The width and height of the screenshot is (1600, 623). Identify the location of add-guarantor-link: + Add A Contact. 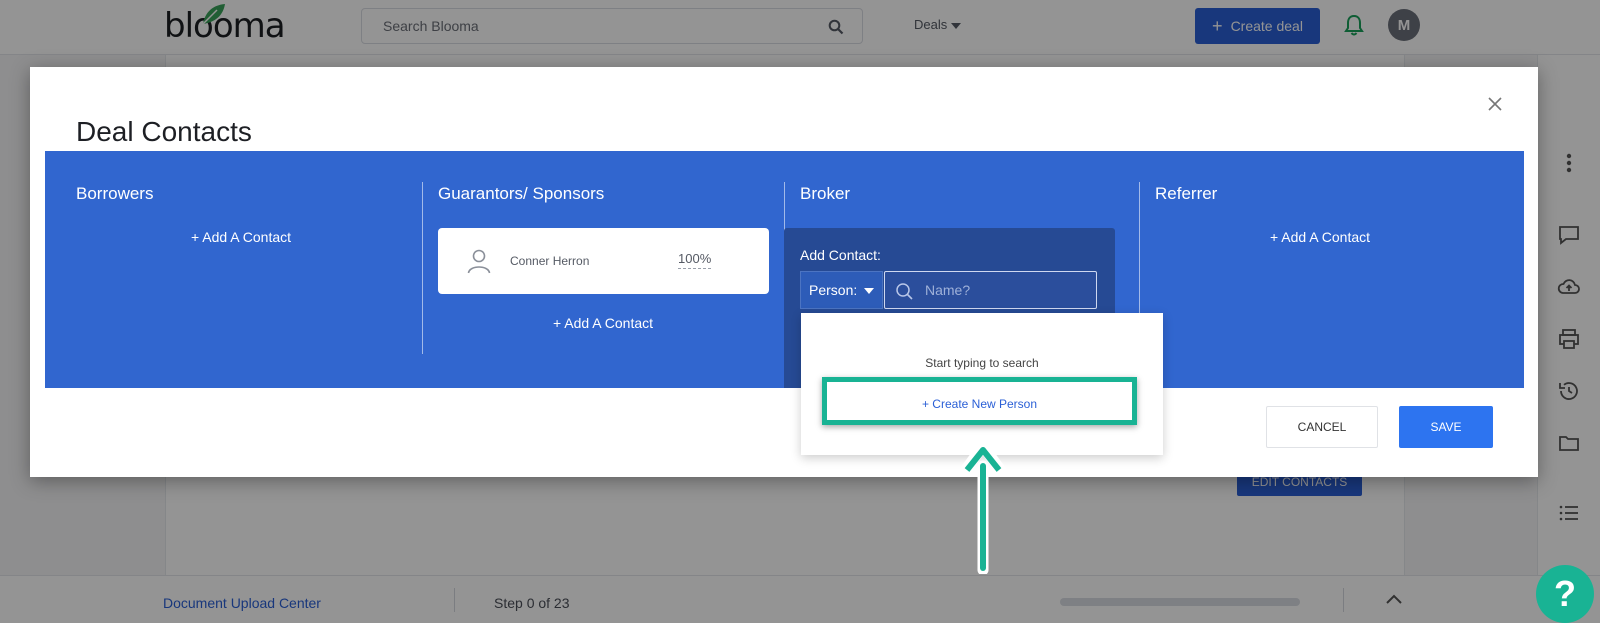
(603, 323).